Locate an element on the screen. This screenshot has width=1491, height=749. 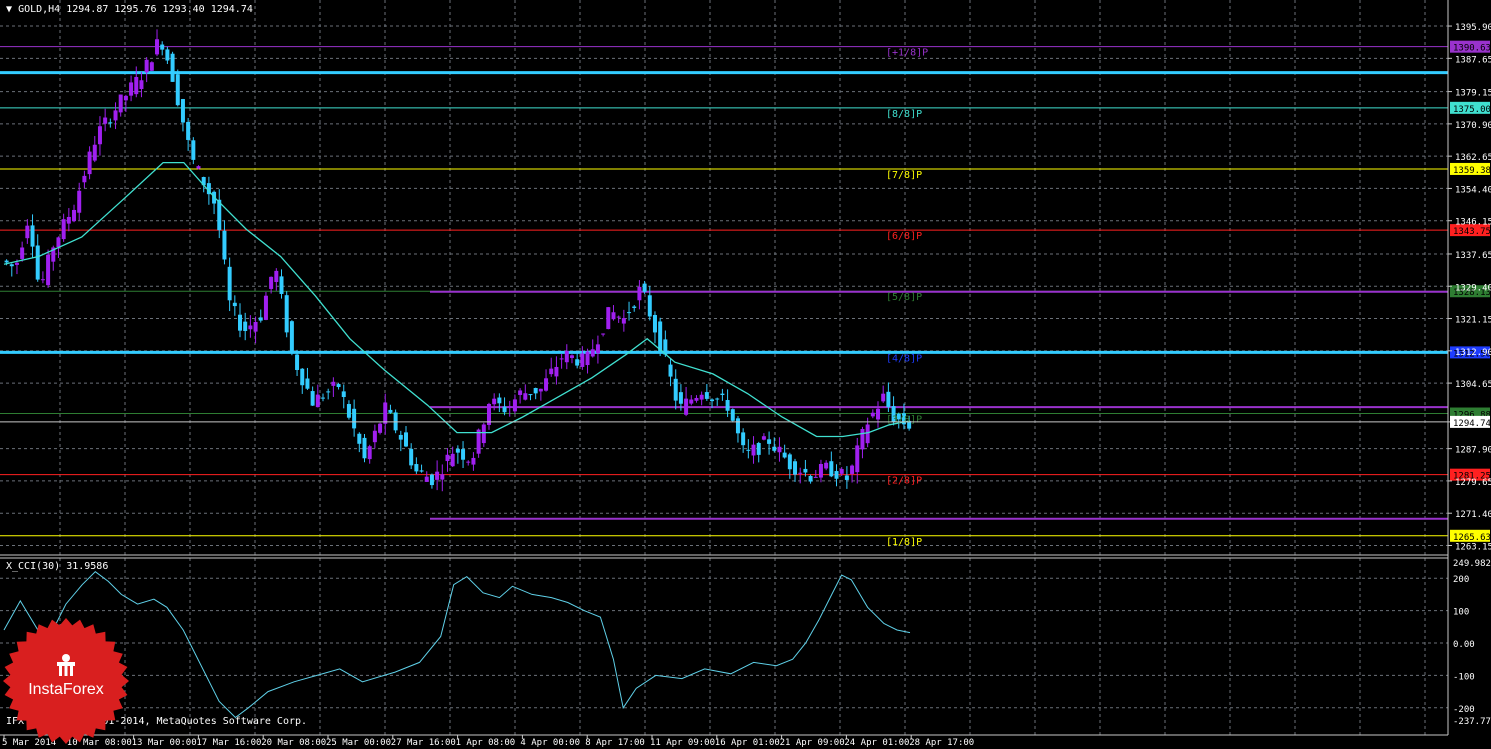
time-tick-label: 8 Apr 17:00 is located at coordinates (615, 743).